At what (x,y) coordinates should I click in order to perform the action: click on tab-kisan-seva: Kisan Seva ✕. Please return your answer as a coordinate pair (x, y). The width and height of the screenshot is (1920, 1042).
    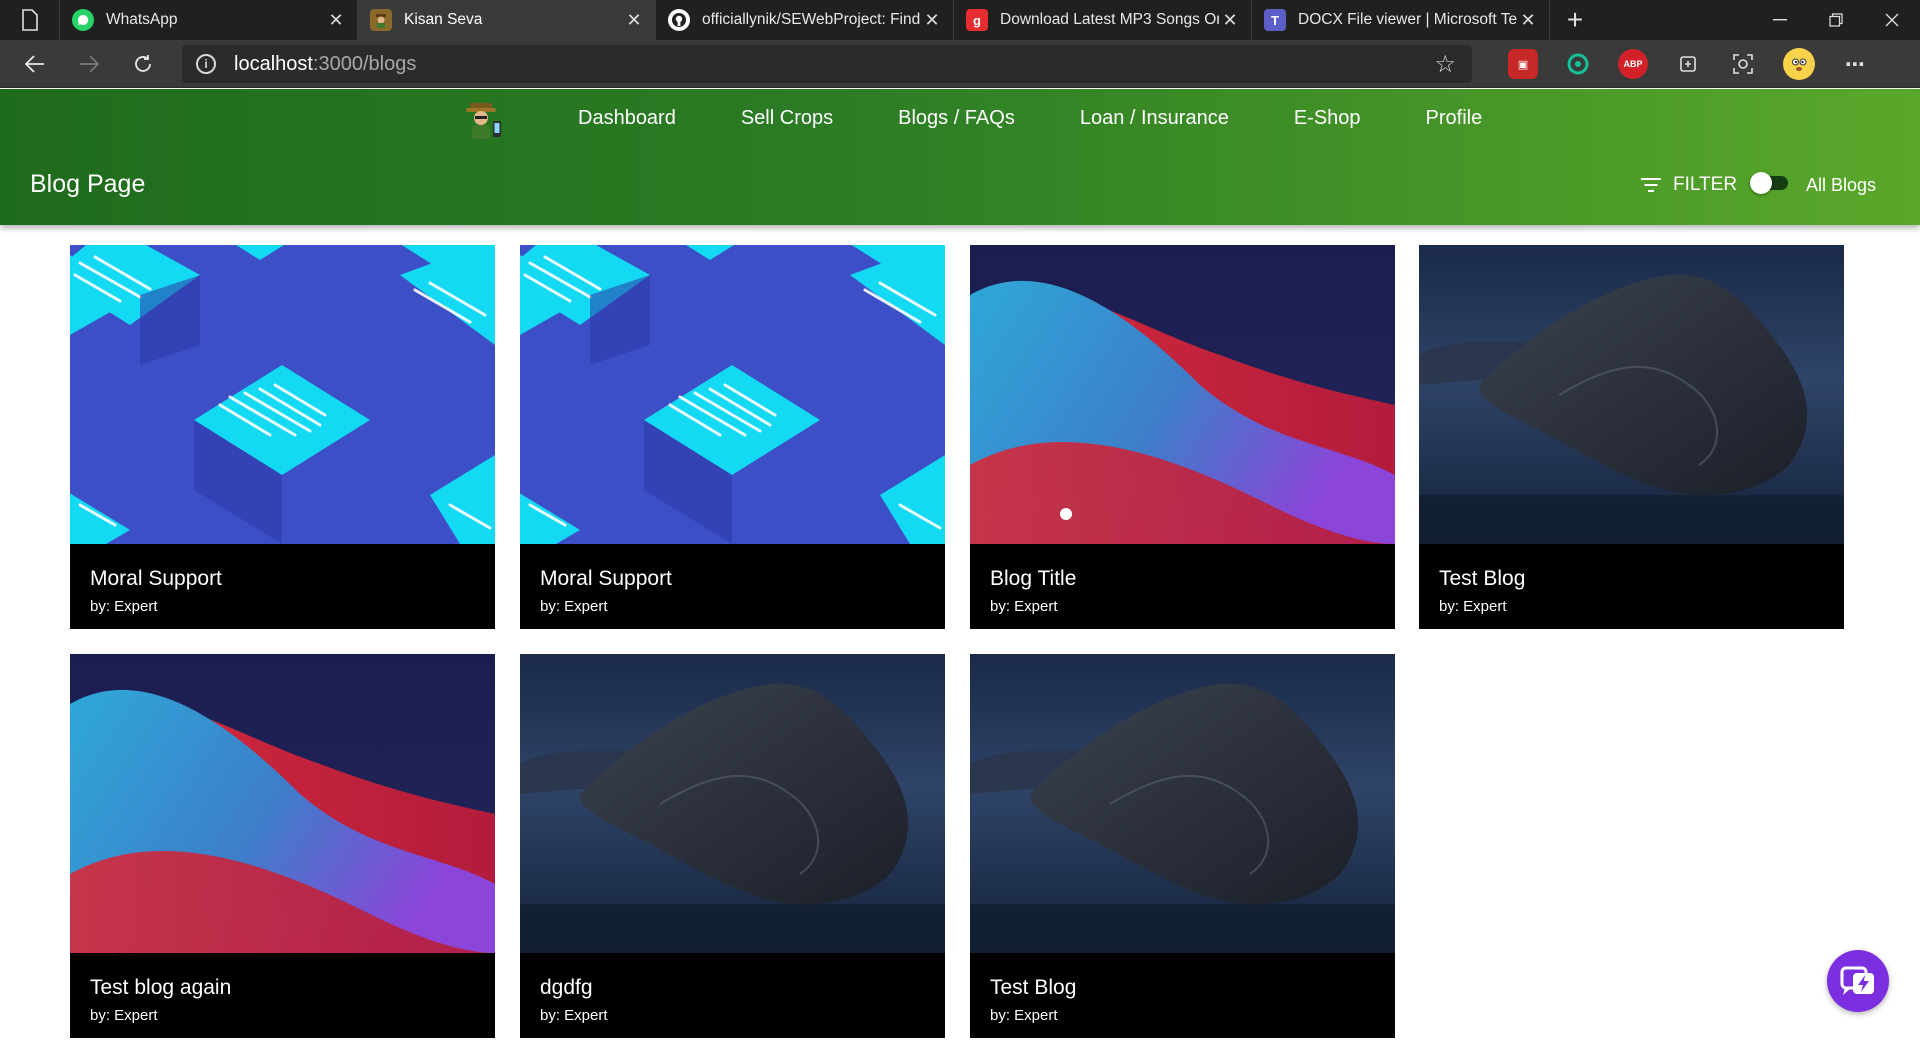
    Looking at the image, I should click on (507, 20).